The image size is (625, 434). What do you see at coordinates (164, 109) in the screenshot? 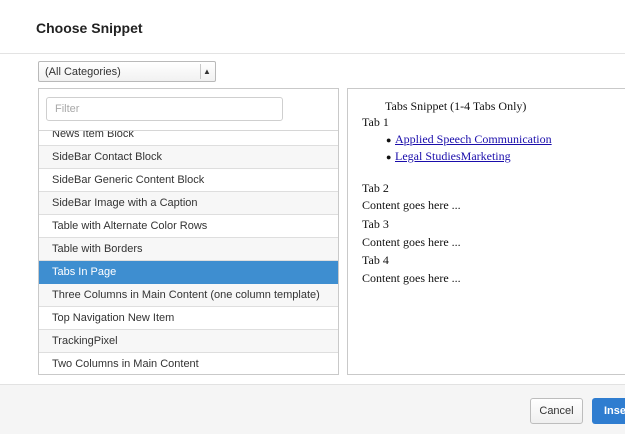
I see `filter-input` at bounding box center [164, 109].